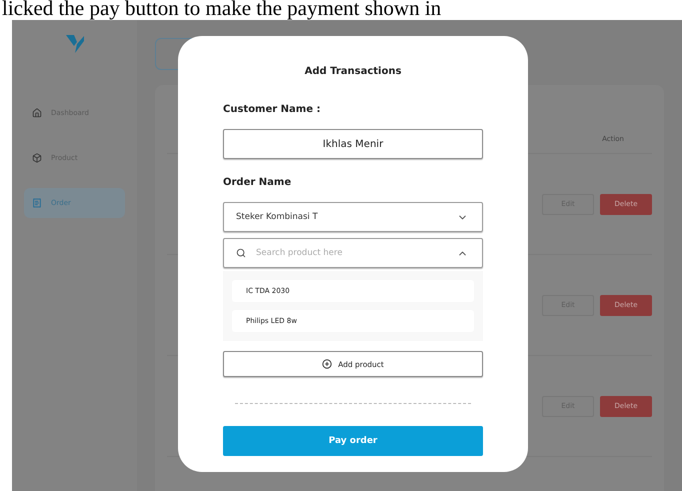 The height and width of the screenshot is (491, 682). What do you see at coordinates (37, 113) in the screenshot?
I see `home-icon` at bounding box center [37, 113].